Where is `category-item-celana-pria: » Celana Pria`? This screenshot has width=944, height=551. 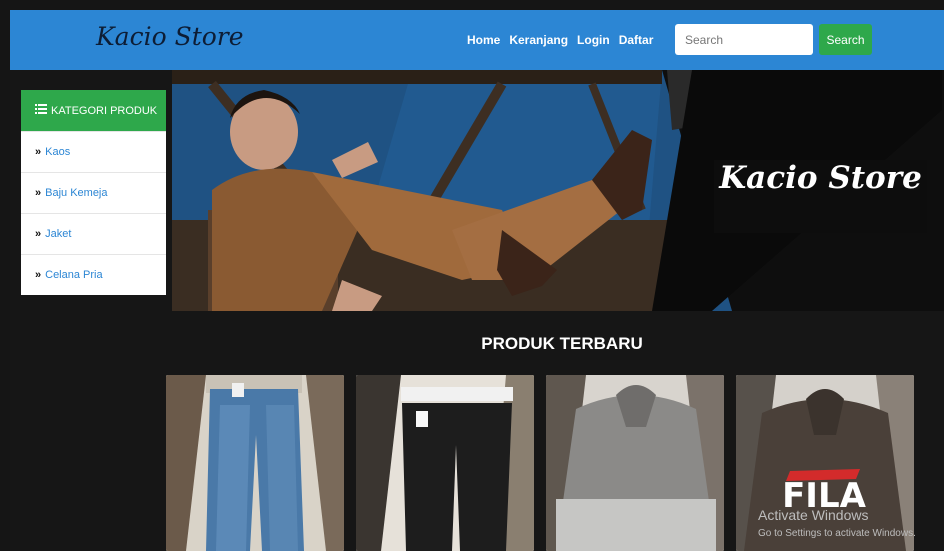
category-item-celana-pria: » Celana Pria is located at coordinates (93, 274).